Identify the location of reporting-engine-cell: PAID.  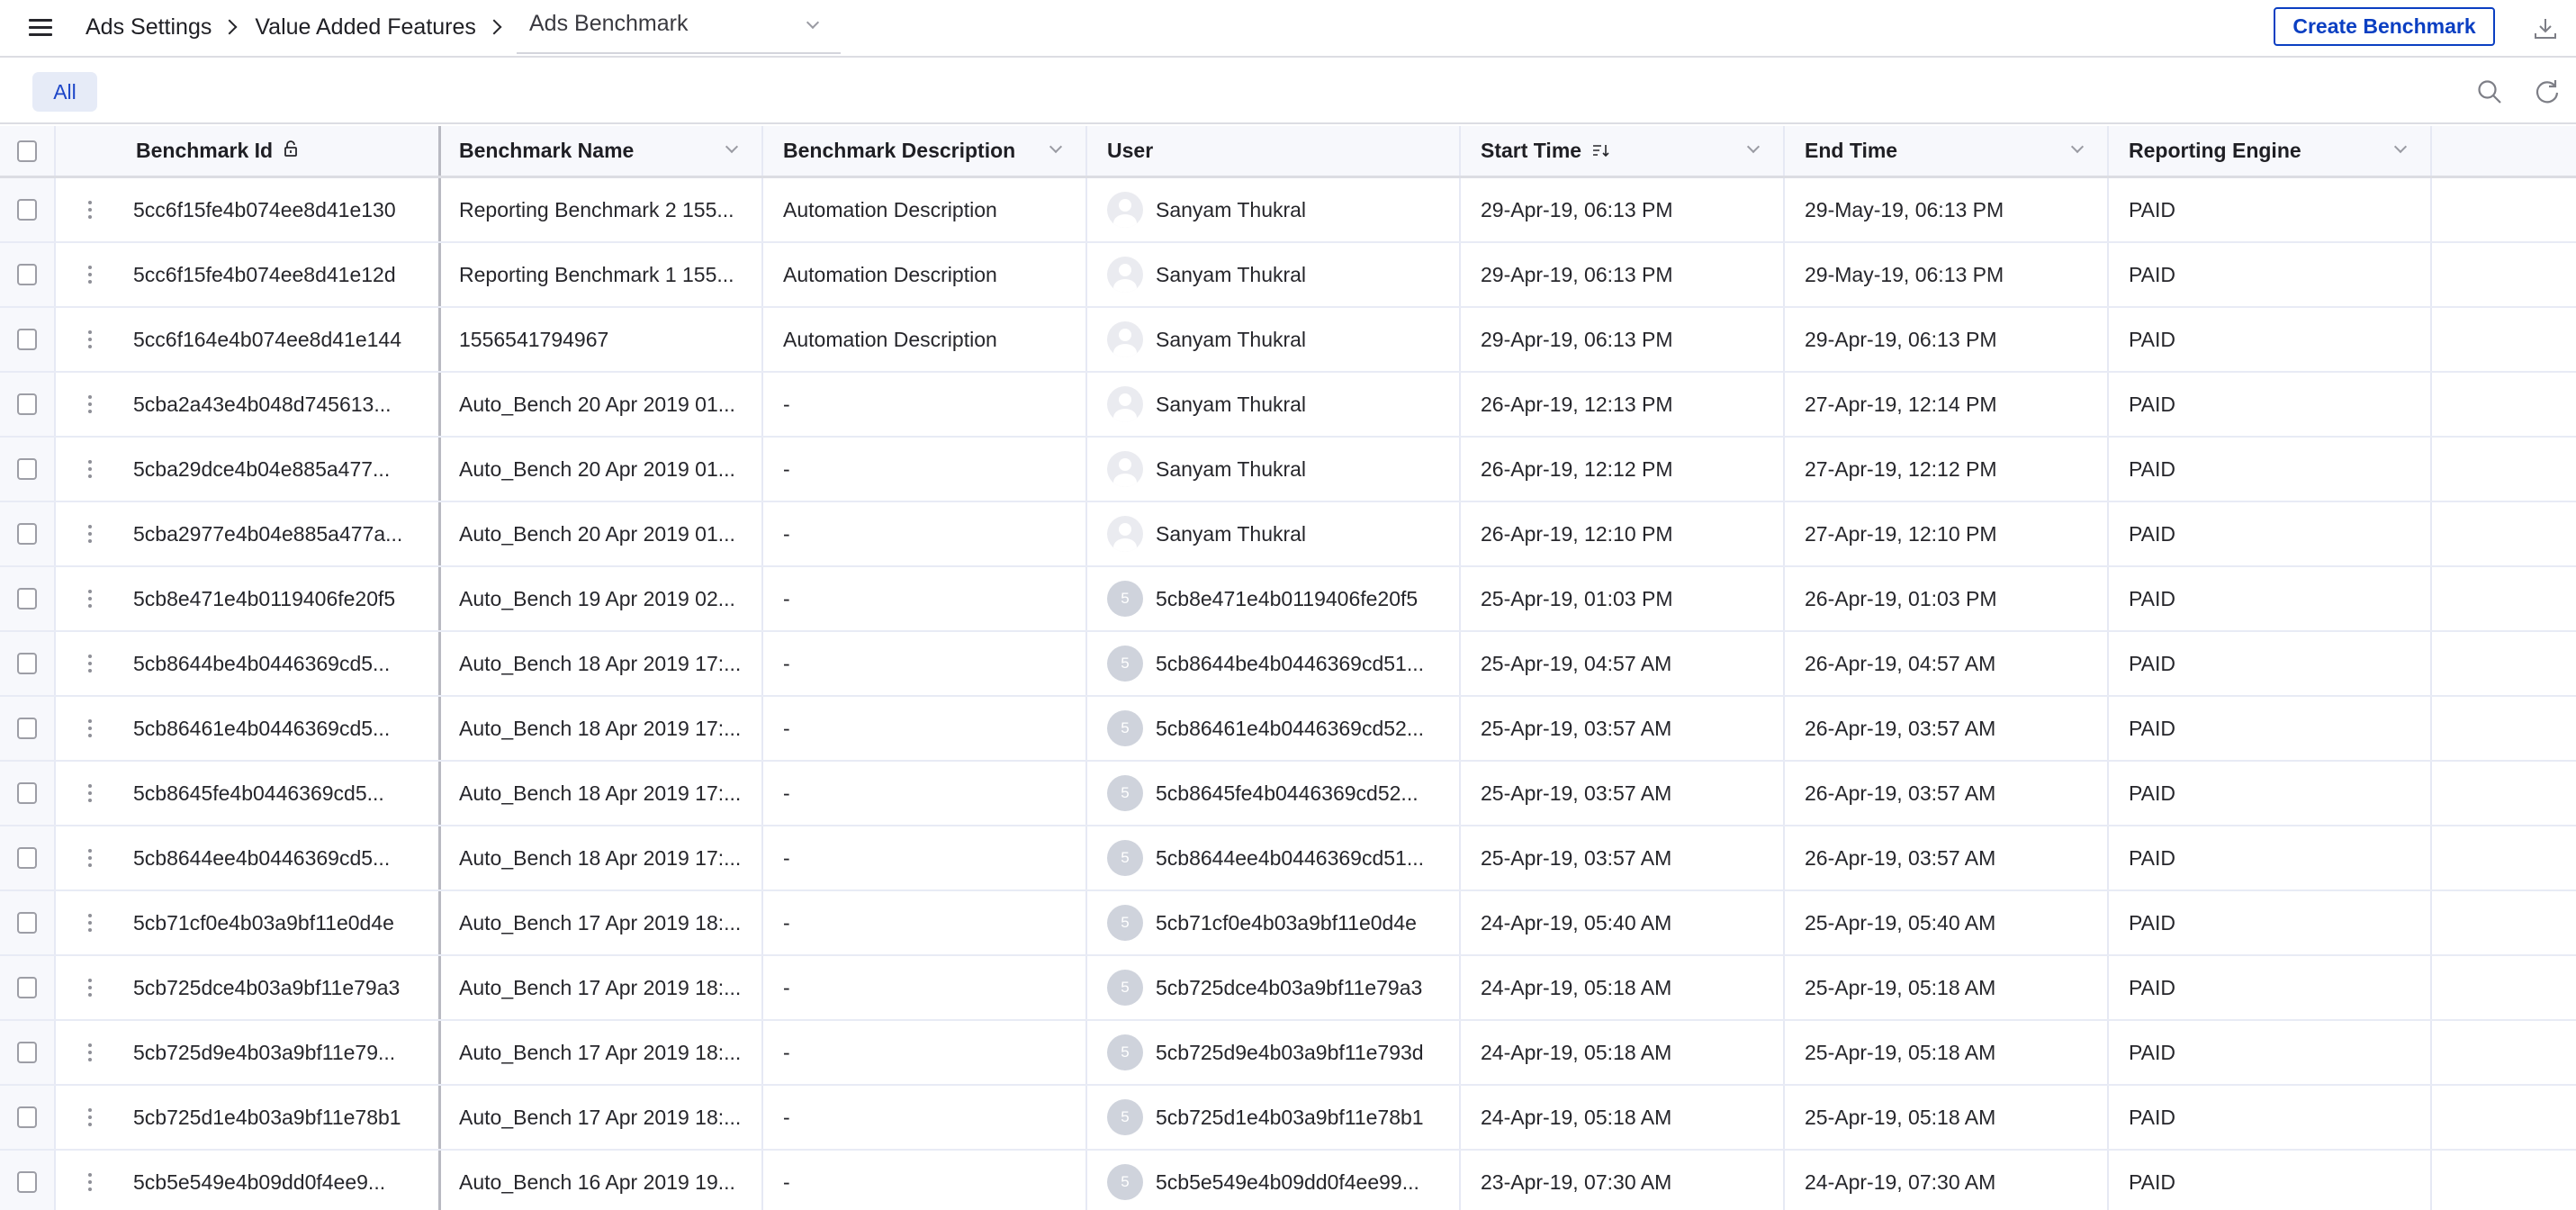
(2270, 1052).